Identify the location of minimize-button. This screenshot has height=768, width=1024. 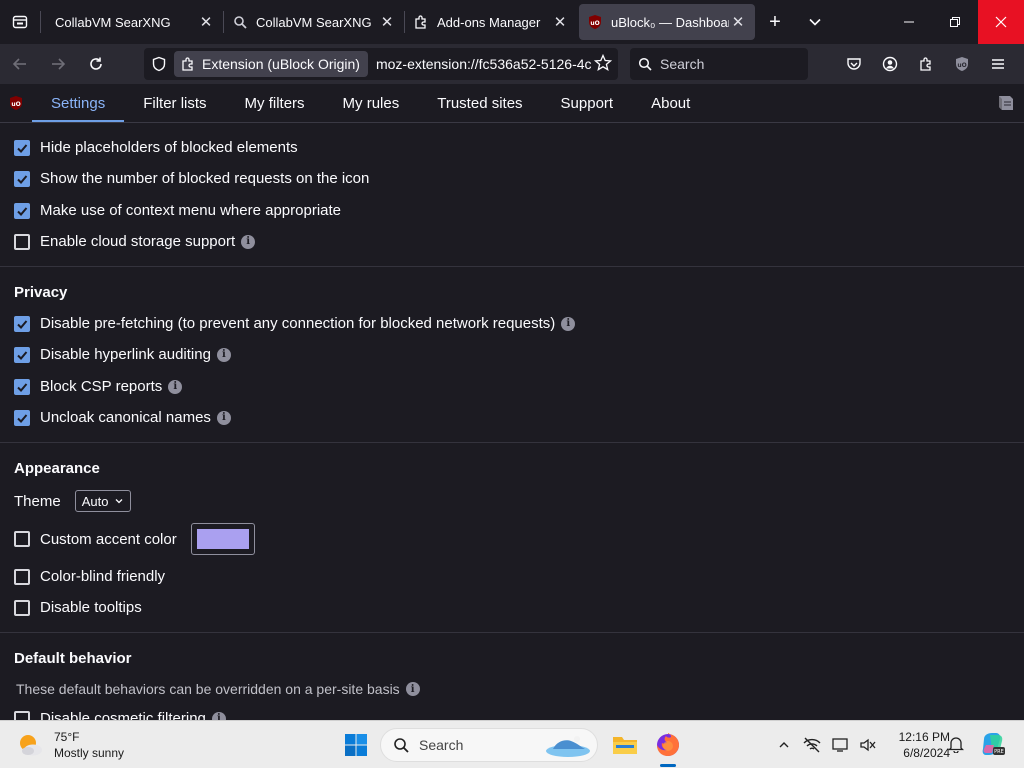
(909, 22).